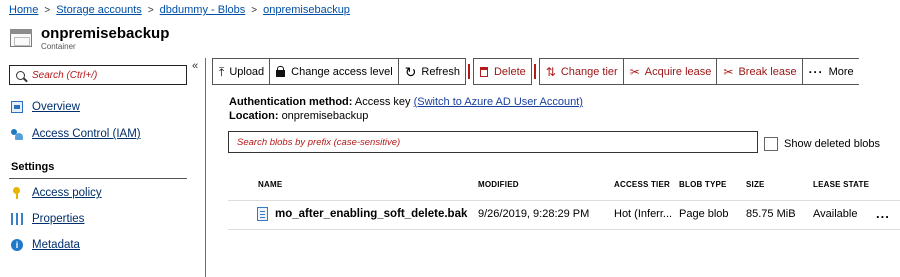 Image resolution: width=900 pixels, height=277 pixels. What do you see at coordinates (371, 214) in the screenshot?
I see `blob-name: mo_after_enabling_soft_delete.bak` at bounding box center [371, 214].